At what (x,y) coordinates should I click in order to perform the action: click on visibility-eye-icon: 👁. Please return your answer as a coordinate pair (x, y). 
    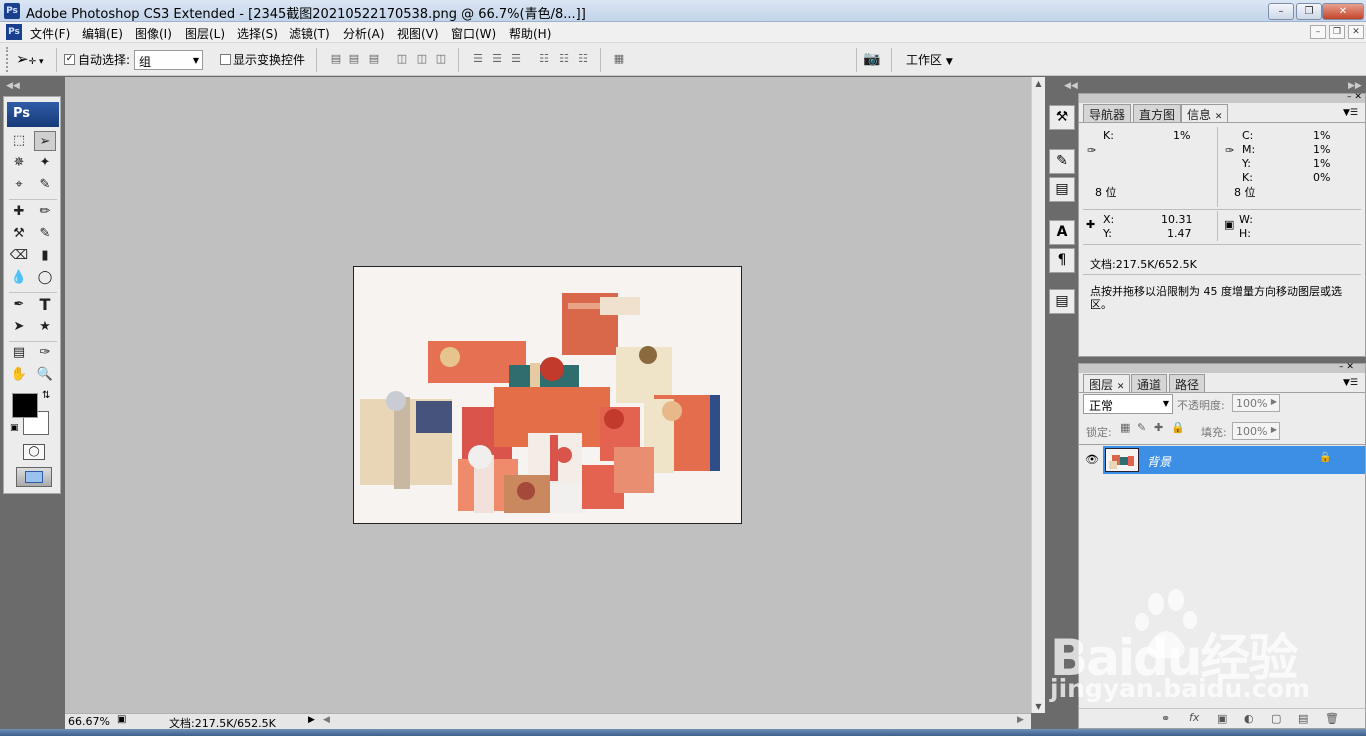
    Looking at the image, I should click on (1092, 460).